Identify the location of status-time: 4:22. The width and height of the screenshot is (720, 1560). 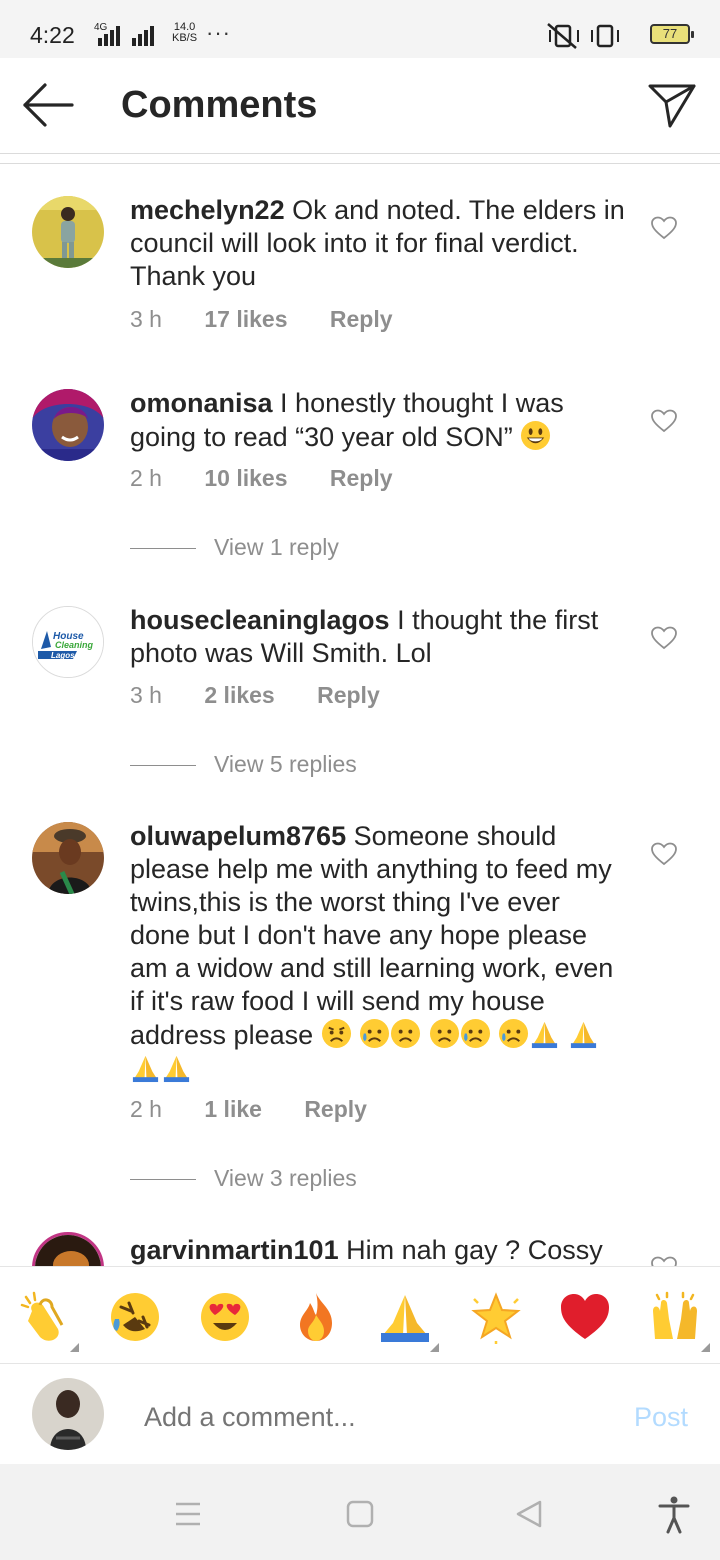
(52, 35).